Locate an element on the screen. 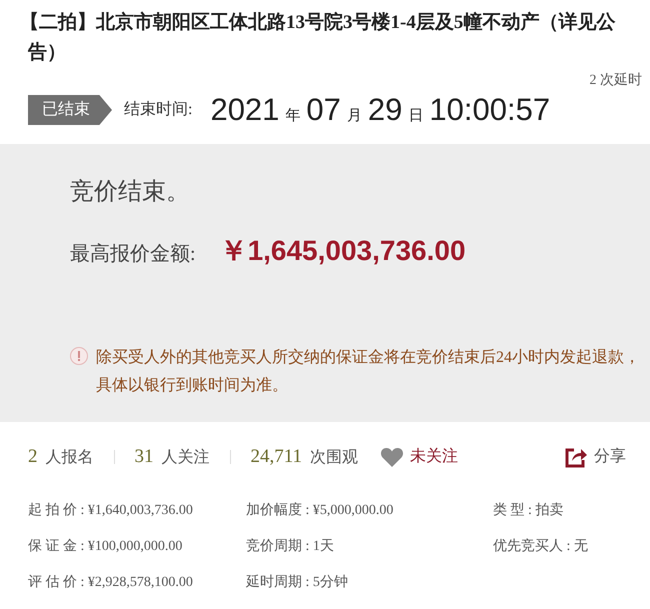  price-label: 最高报价金额: is located at coordinates (133, 254).